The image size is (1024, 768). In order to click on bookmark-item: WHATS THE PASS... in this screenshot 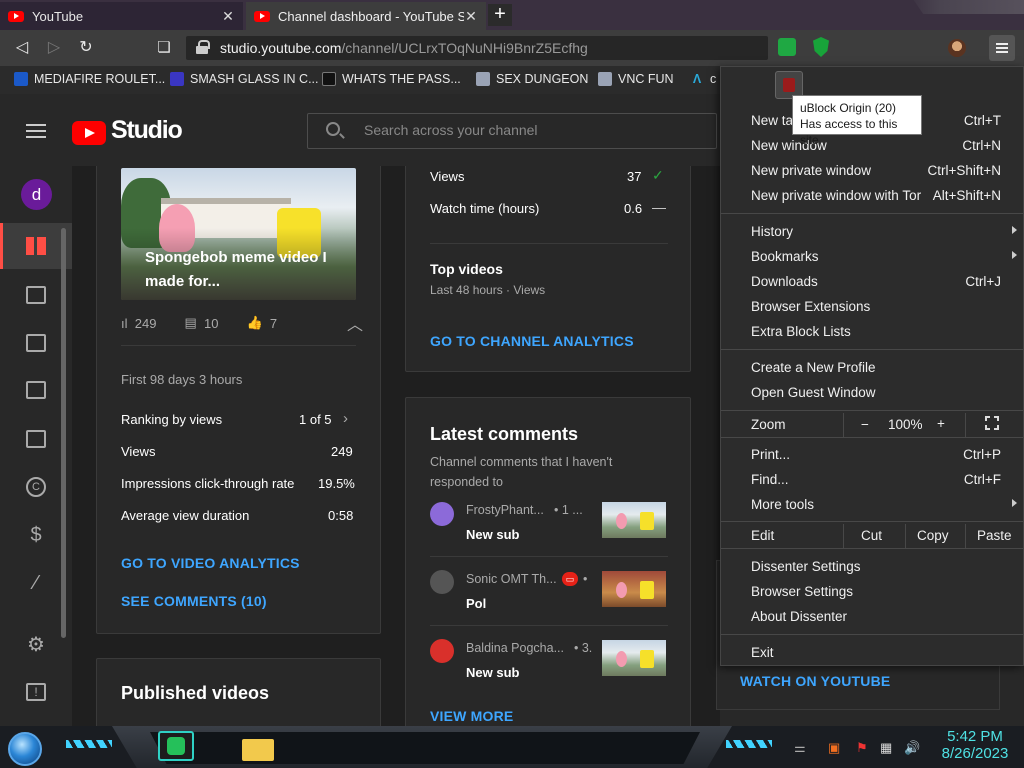, I will do `click(391, 79)`.